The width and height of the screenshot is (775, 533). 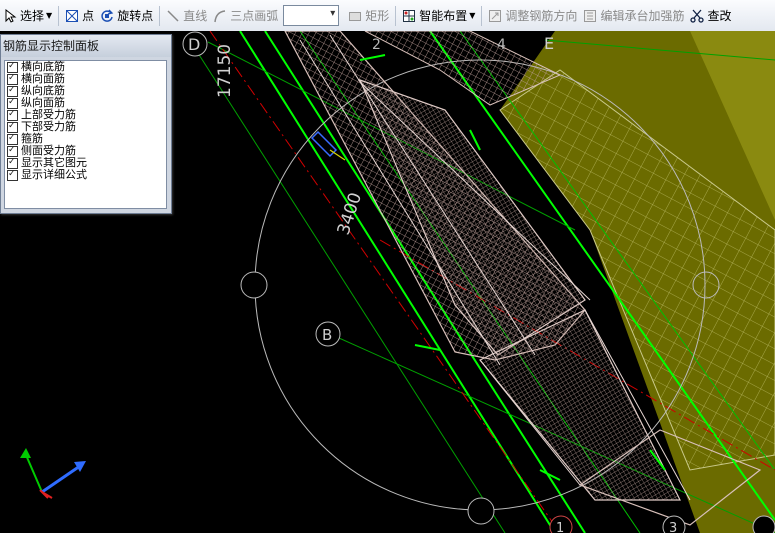 I want to click on rectangle-icon, so click(x=355, y=16).